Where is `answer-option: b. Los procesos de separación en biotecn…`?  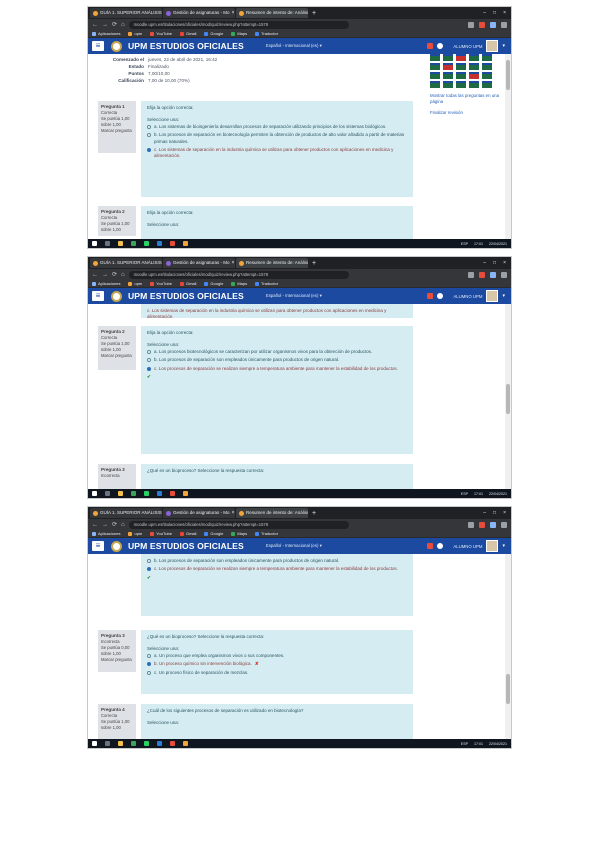 answer-option: b. Los procesos de separación en biotecn… is located at coordinates (277, 138).